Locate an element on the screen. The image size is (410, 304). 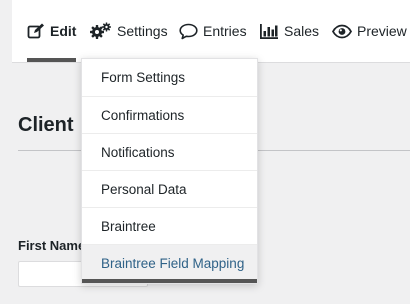
tab-preview-label: Preview is located at coordinates (382, 31).